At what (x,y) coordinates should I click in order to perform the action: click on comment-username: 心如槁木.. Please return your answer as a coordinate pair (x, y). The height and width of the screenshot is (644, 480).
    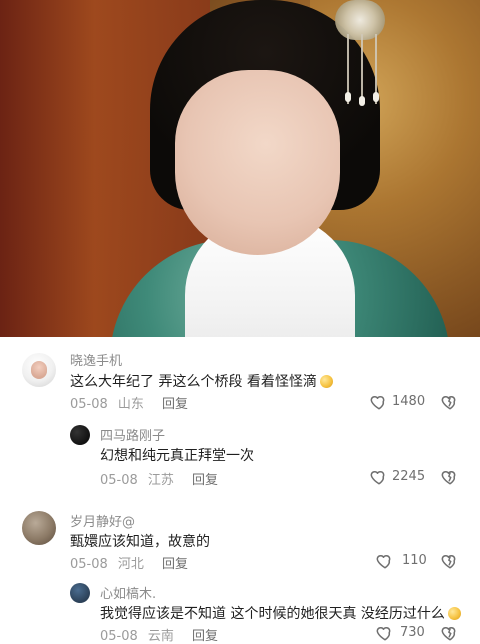
    Looking at the image, I should click on (128, 592).